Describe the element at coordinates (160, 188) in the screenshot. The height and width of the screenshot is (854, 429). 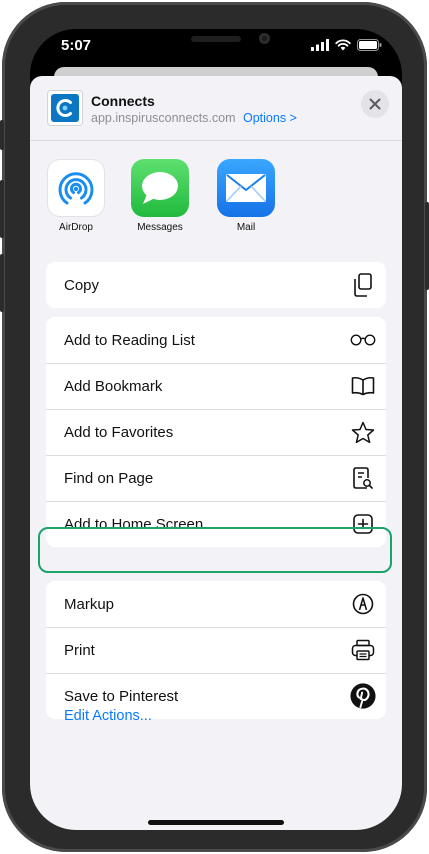
I see `messages-icon` at that location.